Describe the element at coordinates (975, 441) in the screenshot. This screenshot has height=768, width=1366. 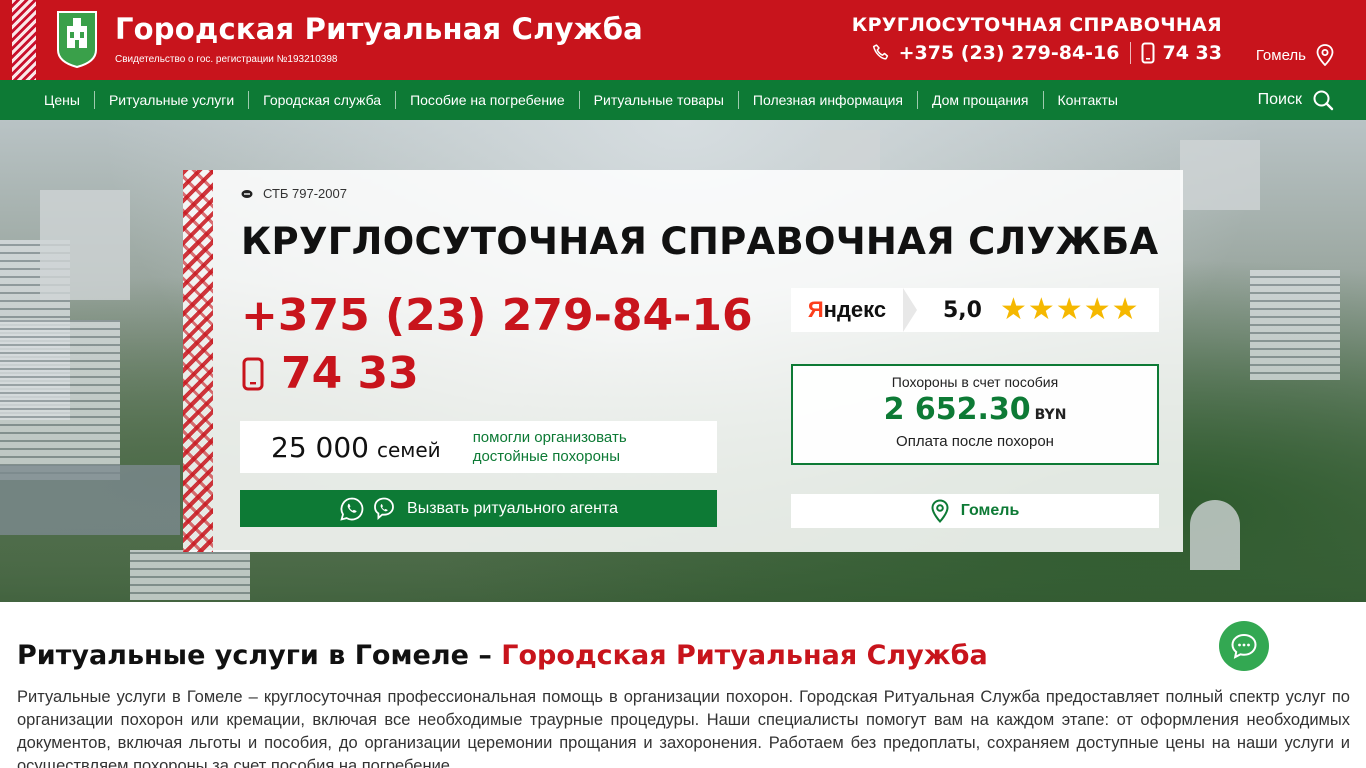
I see `benefit-note: Оплата после похорон` at that location.